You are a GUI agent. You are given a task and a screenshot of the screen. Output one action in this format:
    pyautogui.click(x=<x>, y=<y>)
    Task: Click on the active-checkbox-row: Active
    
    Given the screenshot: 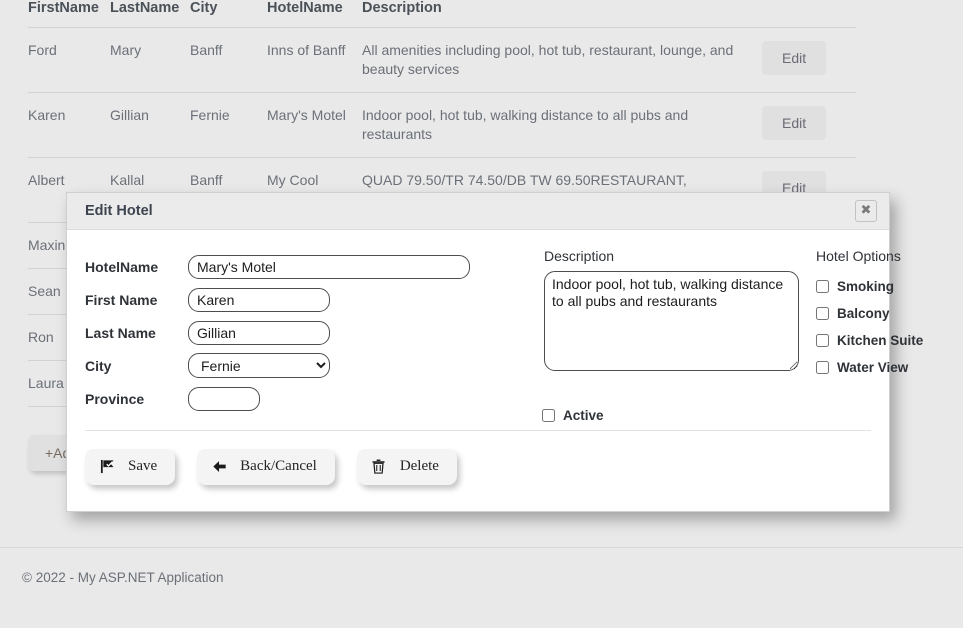 What is the action you would take?
    pyautogui.click(x=573, y=415)
    